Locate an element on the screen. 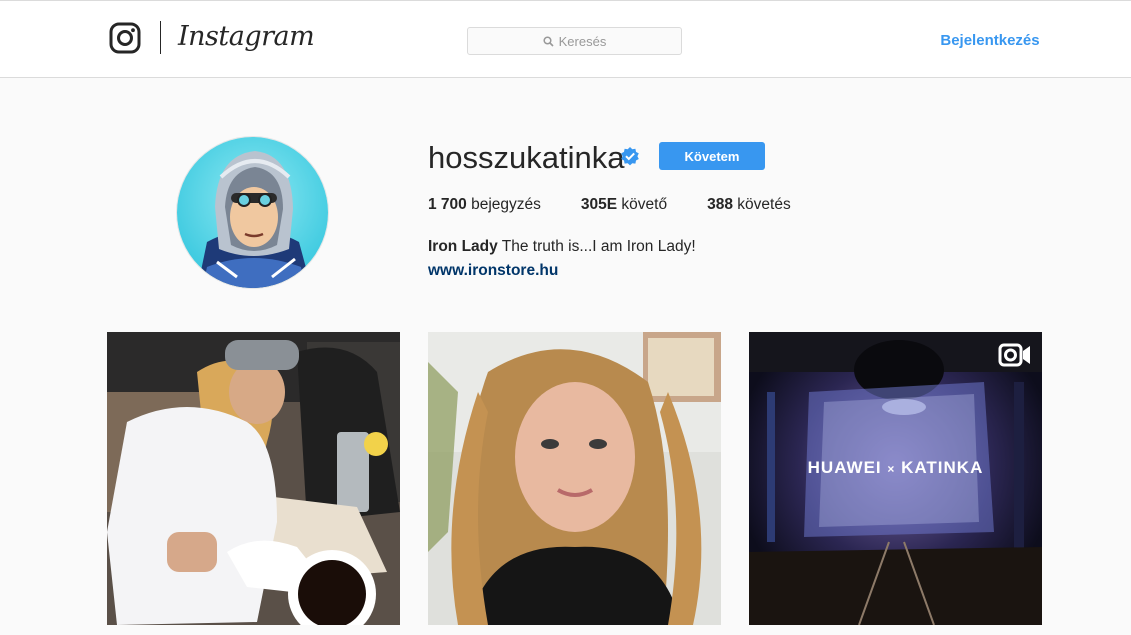  overlay-left: HUAWEI is located at coordinates (844, 467).